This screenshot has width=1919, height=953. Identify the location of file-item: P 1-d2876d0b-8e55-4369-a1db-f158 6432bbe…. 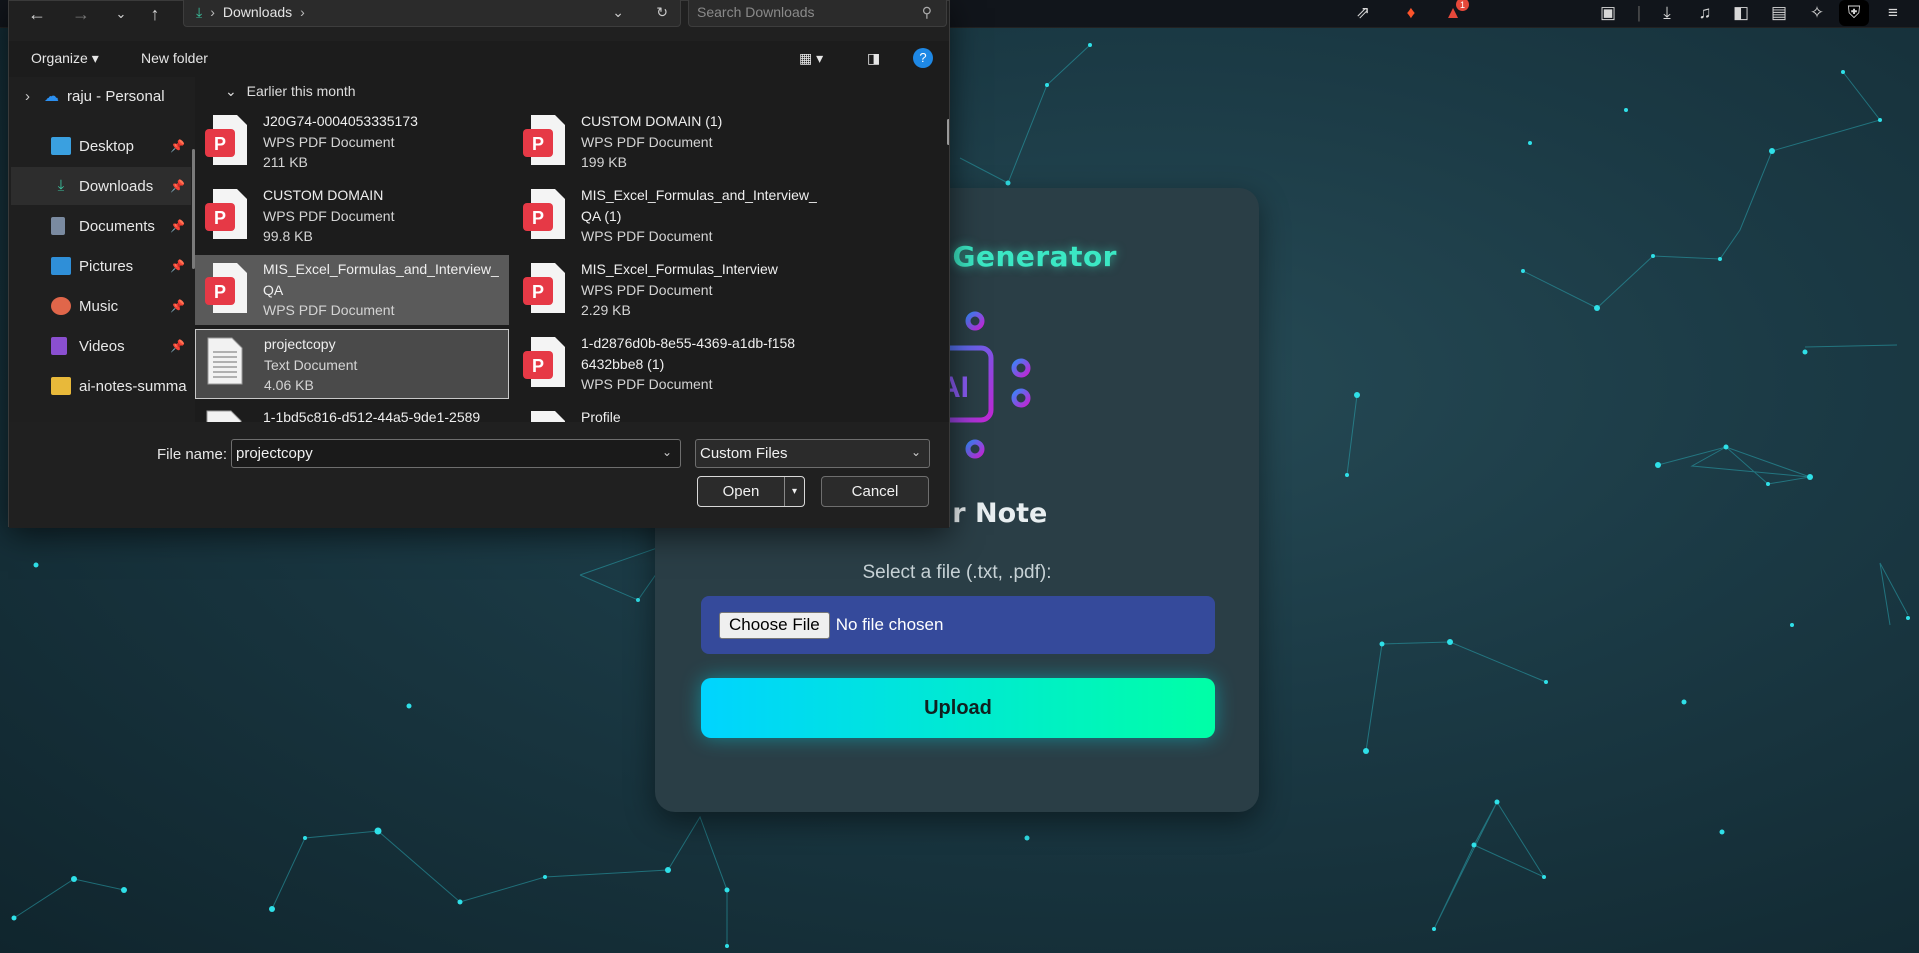
(670, 364).